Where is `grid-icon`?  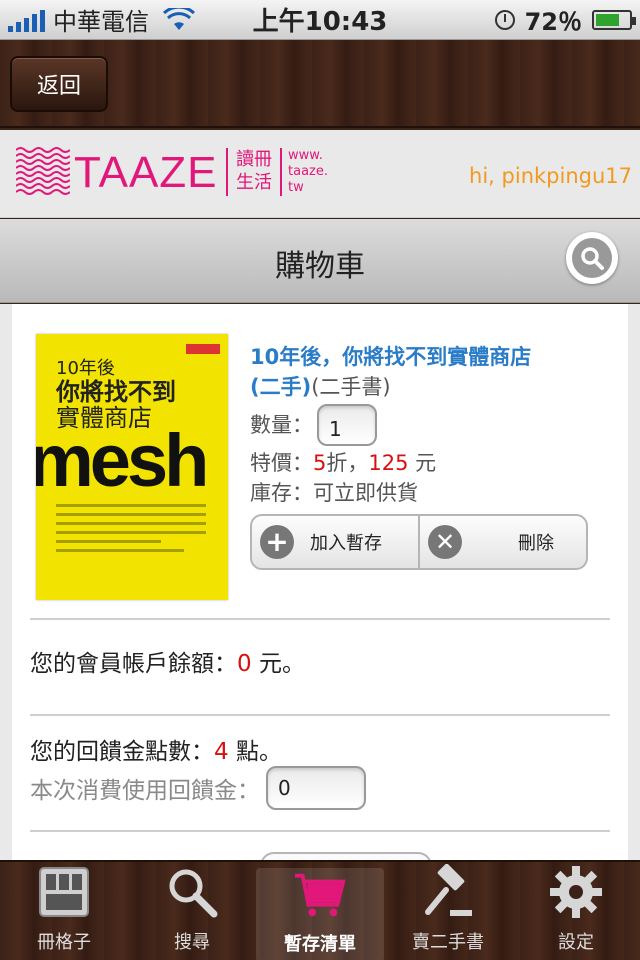 grid-icon is located at coordinates (64, 892).